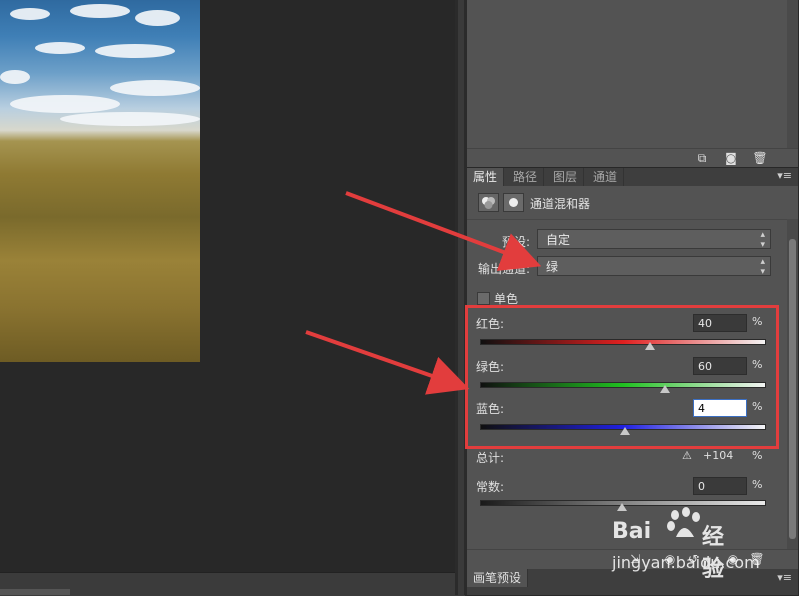 Image resolution: width=799 pixels, height=596 pixels. Describe the element at coordinates (35, 592) in the screenshot. I see `horizontal-scrollbar` at that location.